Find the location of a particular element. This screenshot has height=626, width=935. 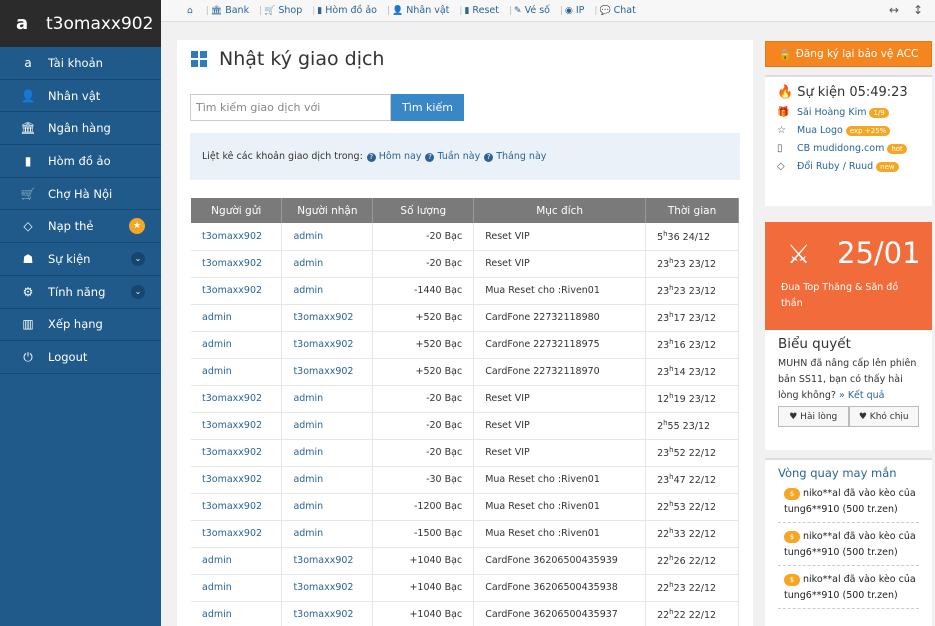

top-nav-link: ◉ IP is located at coordinates (574, 10).